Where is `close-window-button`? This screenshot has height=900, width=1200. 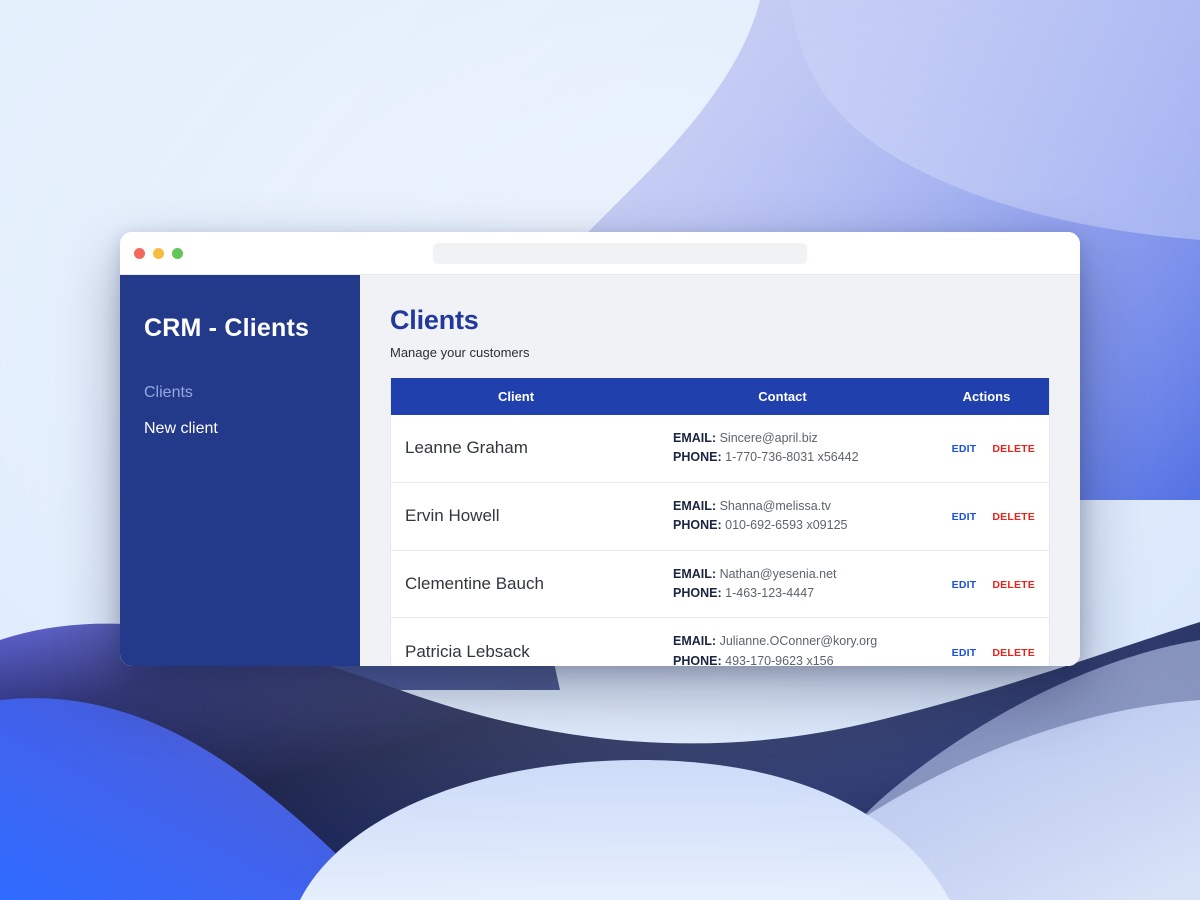
close-window-button is located at coordinates (139, 253).